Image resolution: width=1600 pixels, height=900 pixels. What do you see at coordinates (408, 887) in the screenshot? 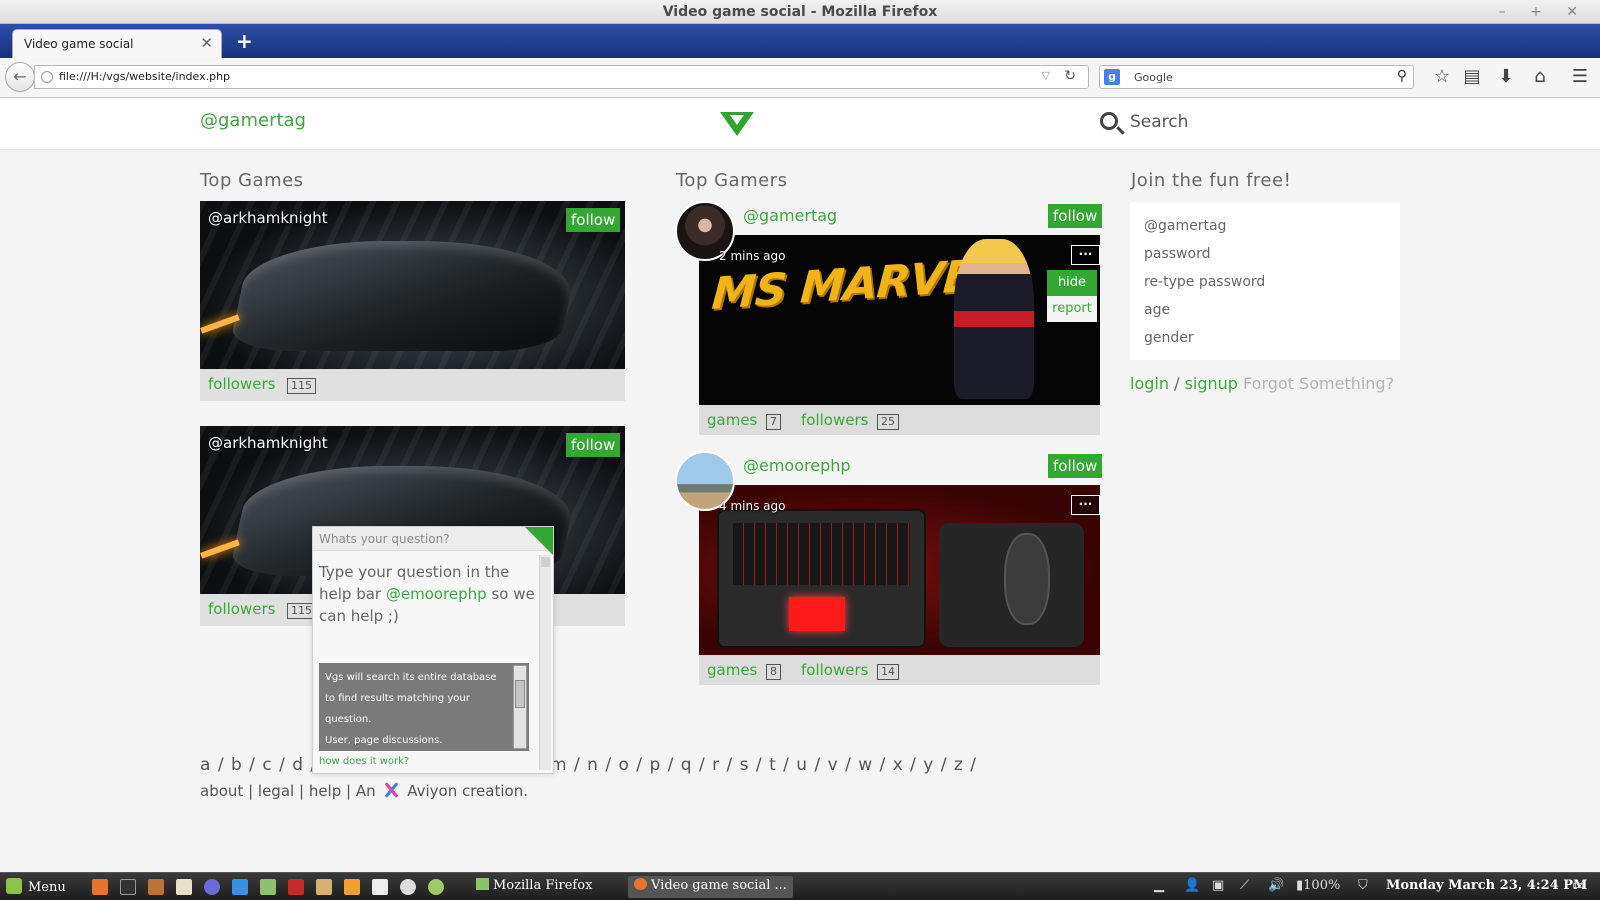
I see `media-launcher-icon` at bounding box center [408, 887].